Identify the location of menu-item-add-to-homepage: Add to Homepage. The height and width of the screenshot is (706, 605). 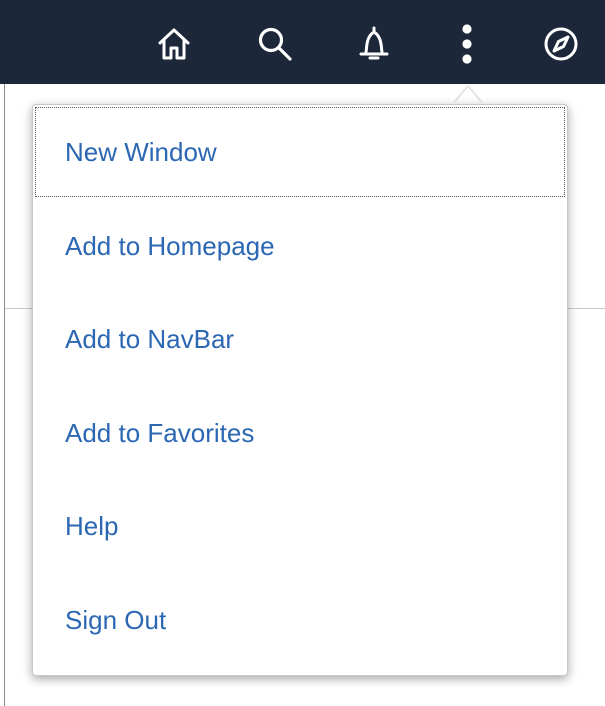
(300, 246).